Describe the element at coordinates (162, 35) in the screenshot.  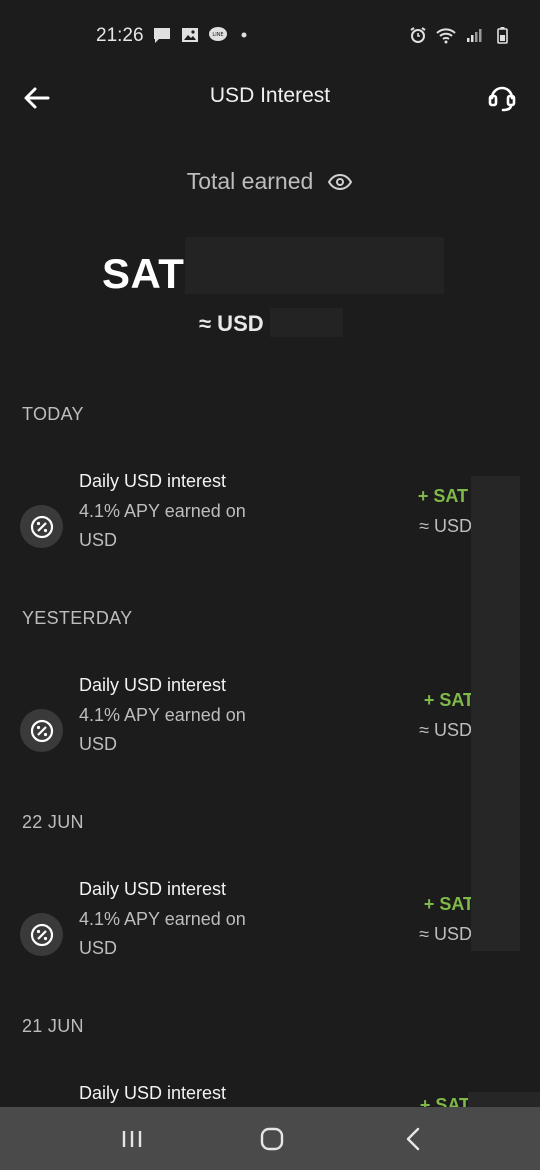
I see `chat-icon` at that location.